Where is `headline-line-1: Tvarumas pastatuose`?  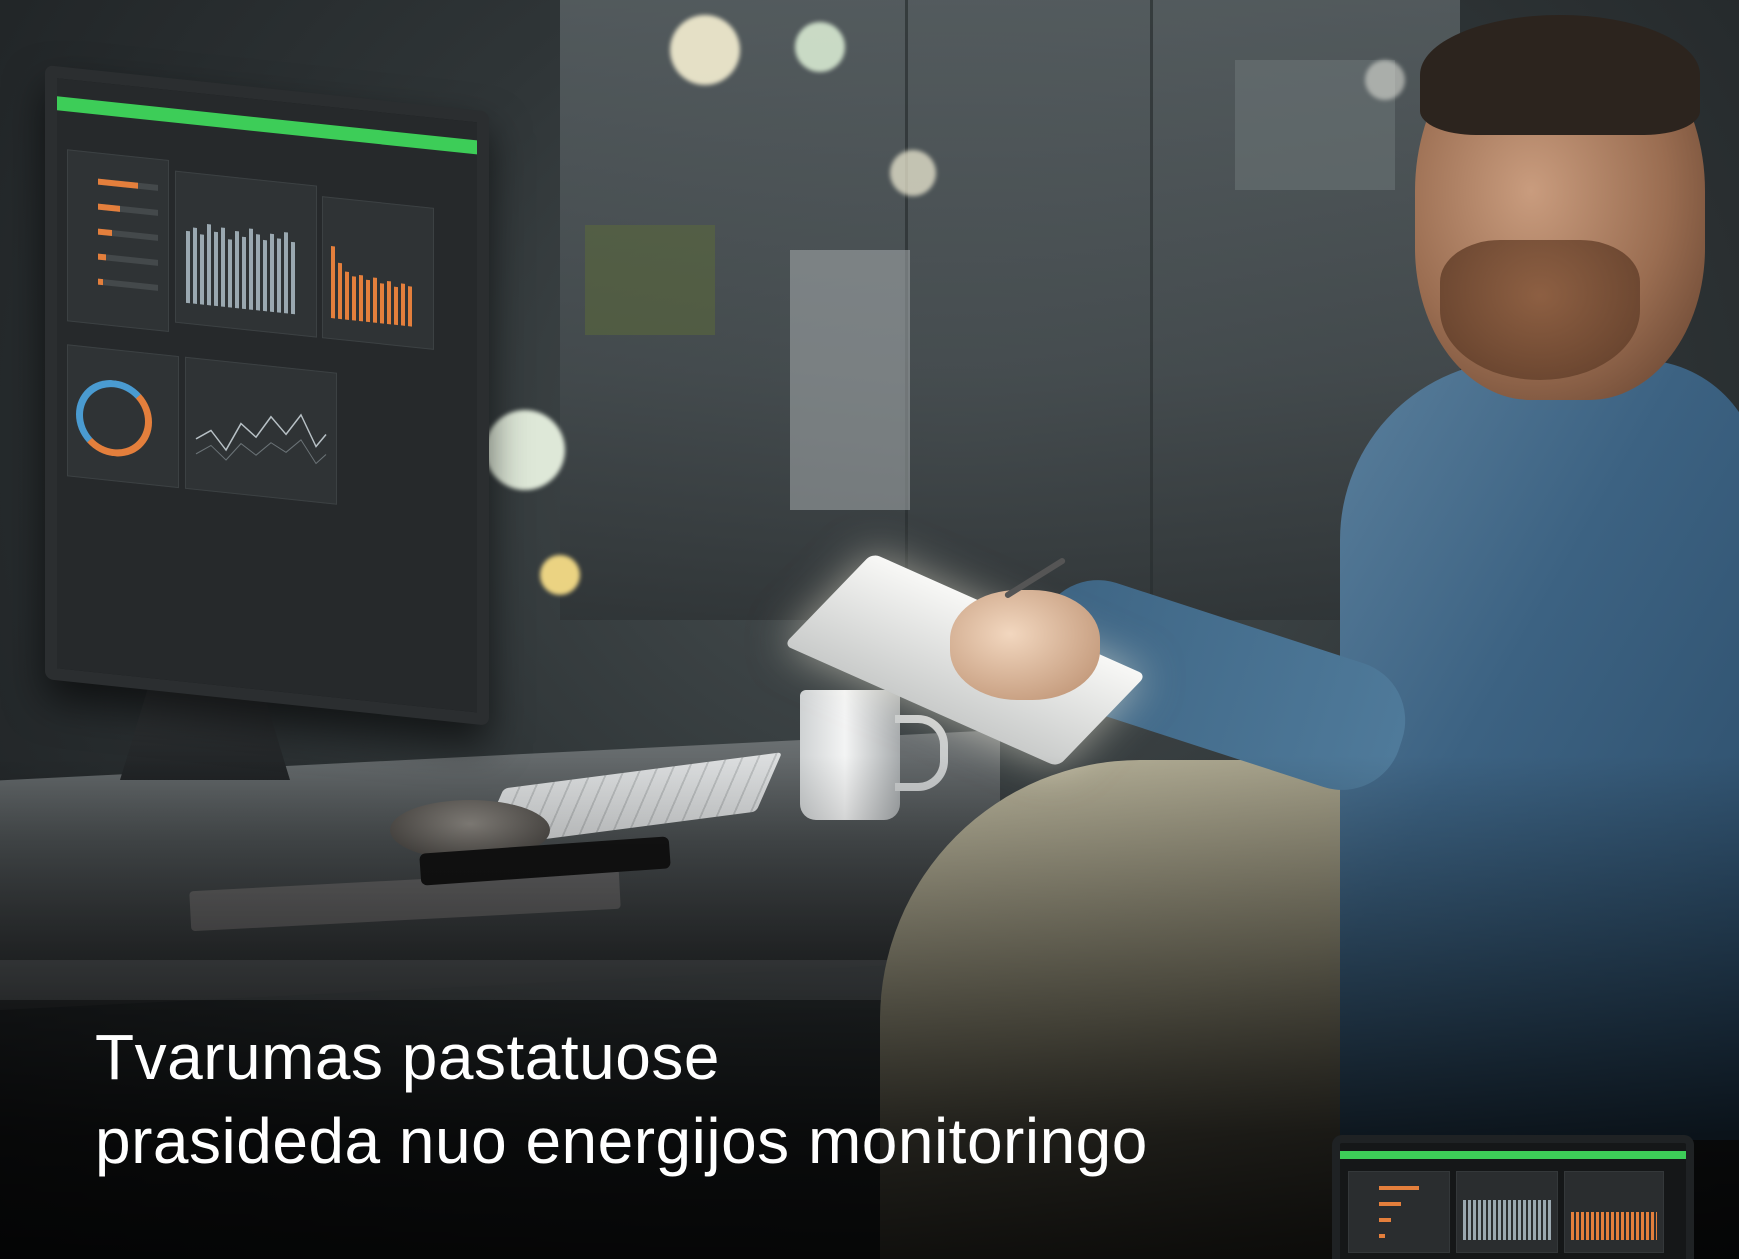 headline-line-1: Tvarumas pastatuose is located at coordinates (407, 1057).